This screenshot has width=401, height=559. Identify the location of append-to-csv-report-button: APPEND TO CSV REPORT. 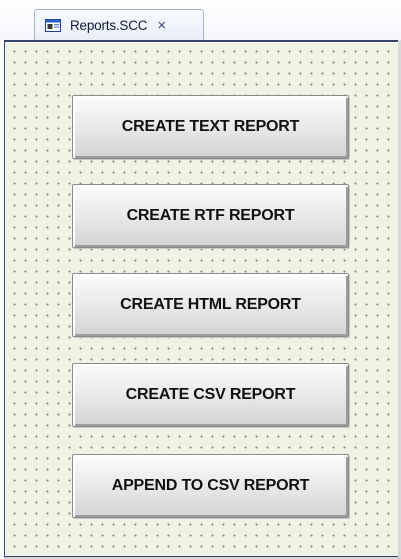
(210, 486).